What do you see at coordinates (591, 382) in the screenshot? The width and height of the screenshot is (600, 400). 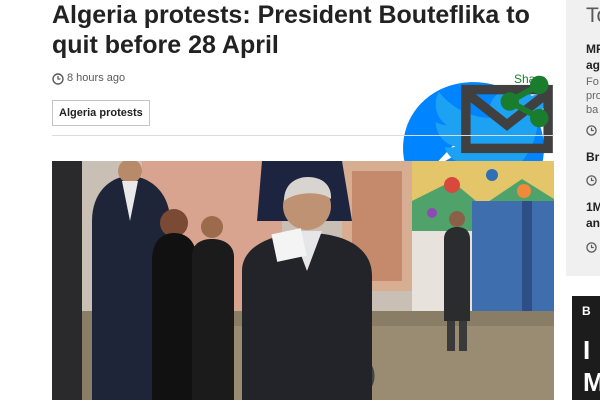 I see `ad-text: M` at bounding box center [591, 382].